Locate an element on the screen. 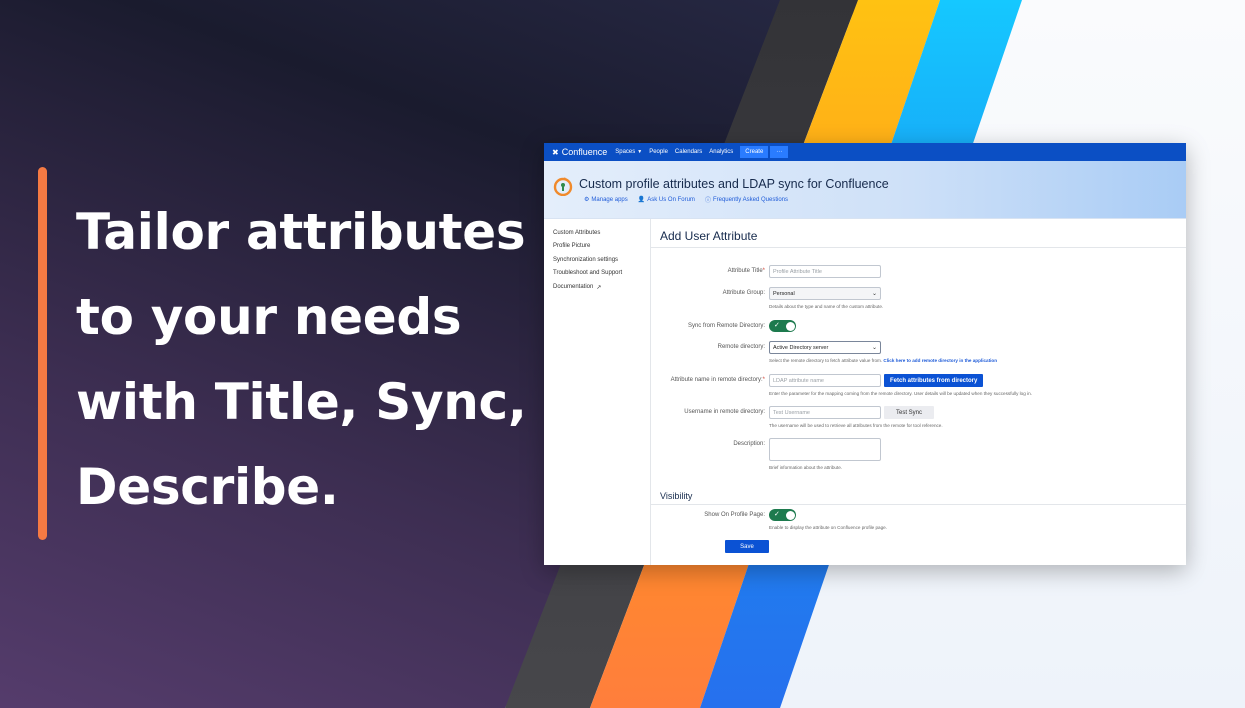 Image resolution: width=1245 pixels, height=708 pixels. brand-label: Confluence is located at coordinates (584, 152).